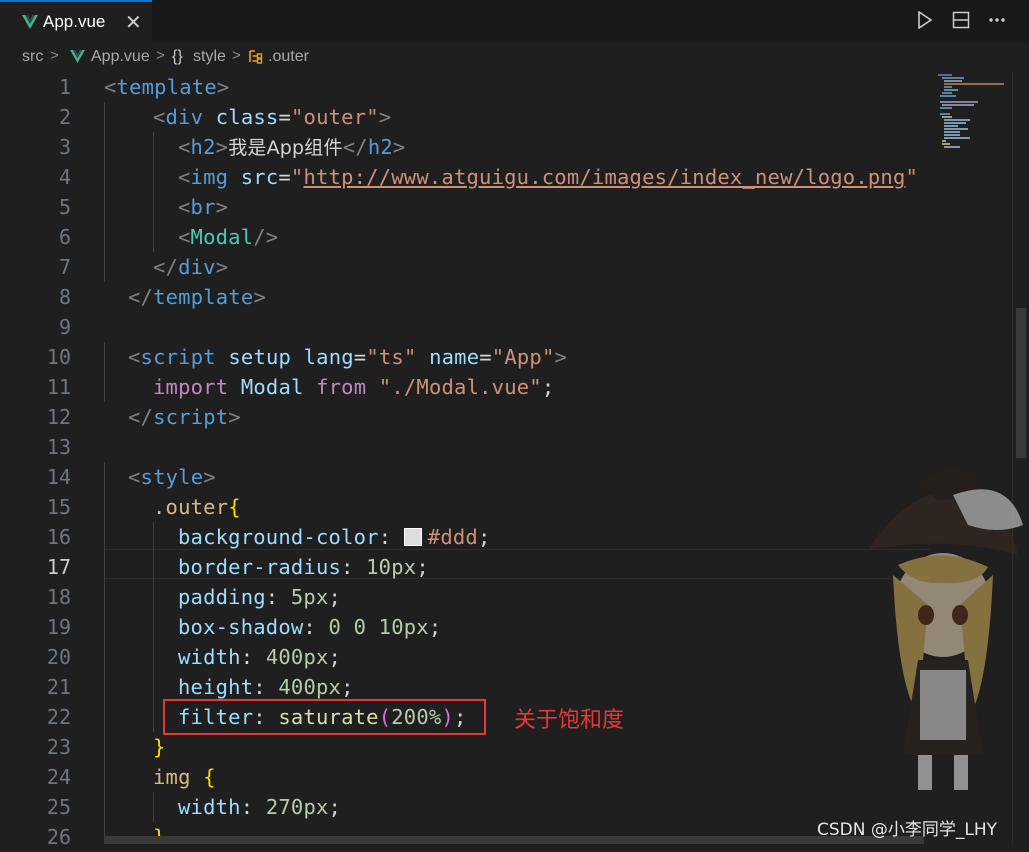  What do you see at coordinates (288, 57) in the screenshot?
I see `breadcrumb-outer: .outer` at bounding box center [288, 57].